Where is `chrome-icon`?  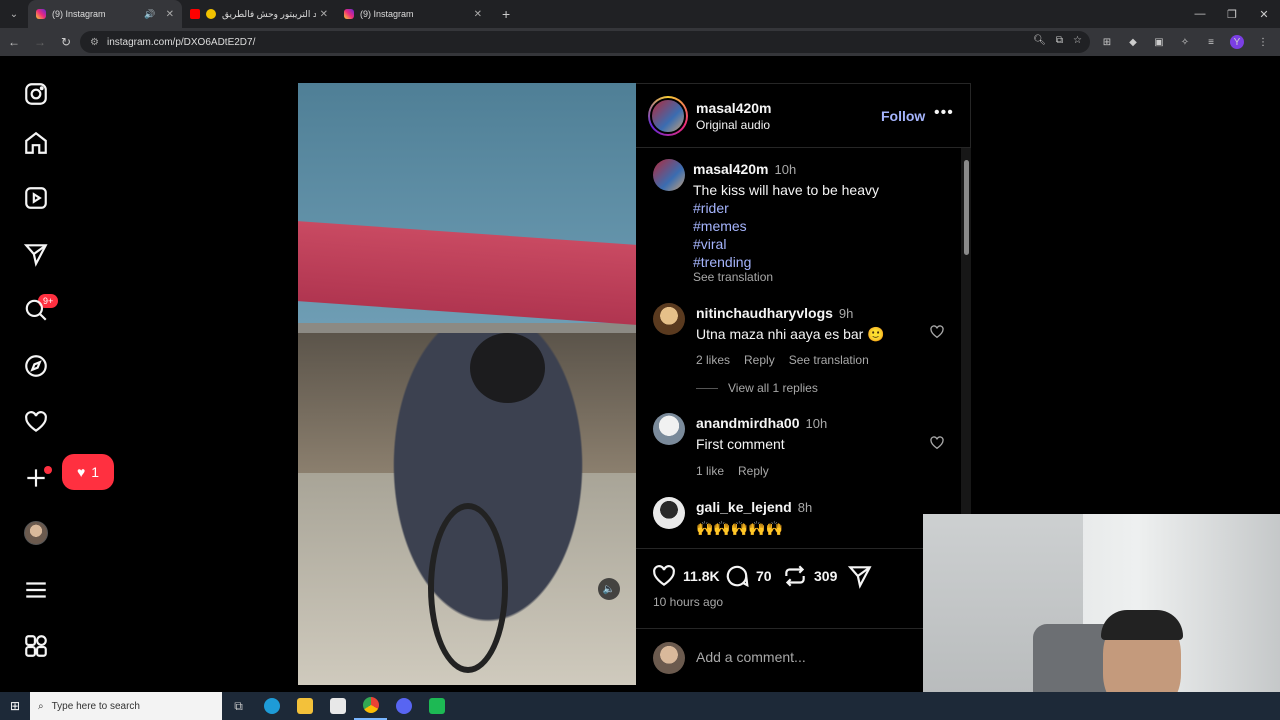
chrome-icon is located at coordinates (370, 706).